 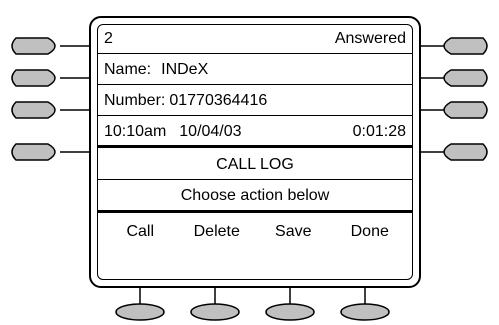 What do you see at coordinates (293, 232) in the screenshot?
I see `softkey-save-label: Save` at bounding box center [293, 232].